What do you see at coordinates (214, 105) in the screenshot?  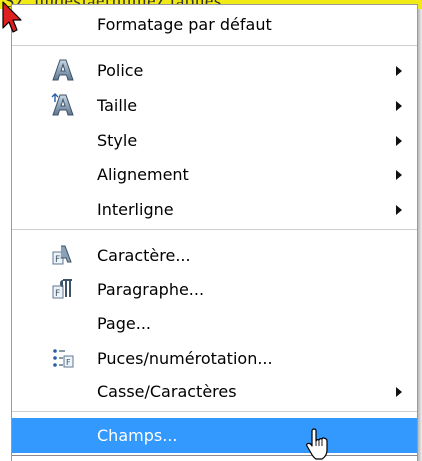 I see `menu-item-taille: Taille` at bounding box center [214, 105].